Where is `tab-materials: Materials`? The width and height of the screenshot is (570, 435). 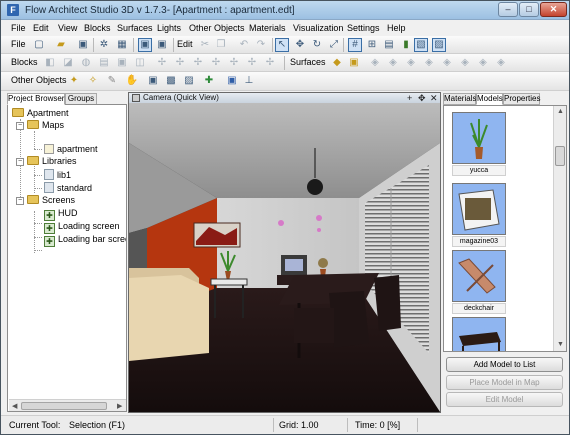 tab-materials: Materials is located at coordinates (459, 99).